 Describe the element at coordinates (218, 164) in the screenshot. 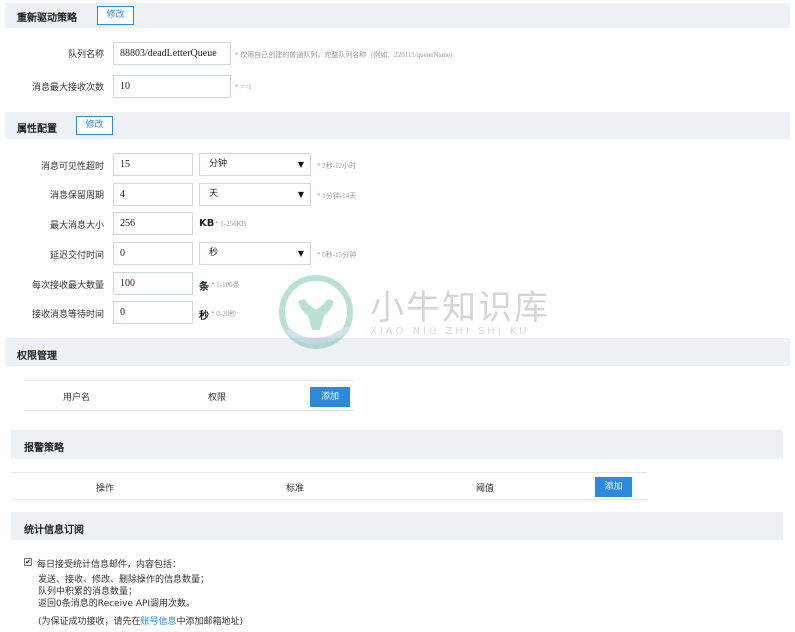

I see `visibility-timeout-unit-value: 分钟` at that location.